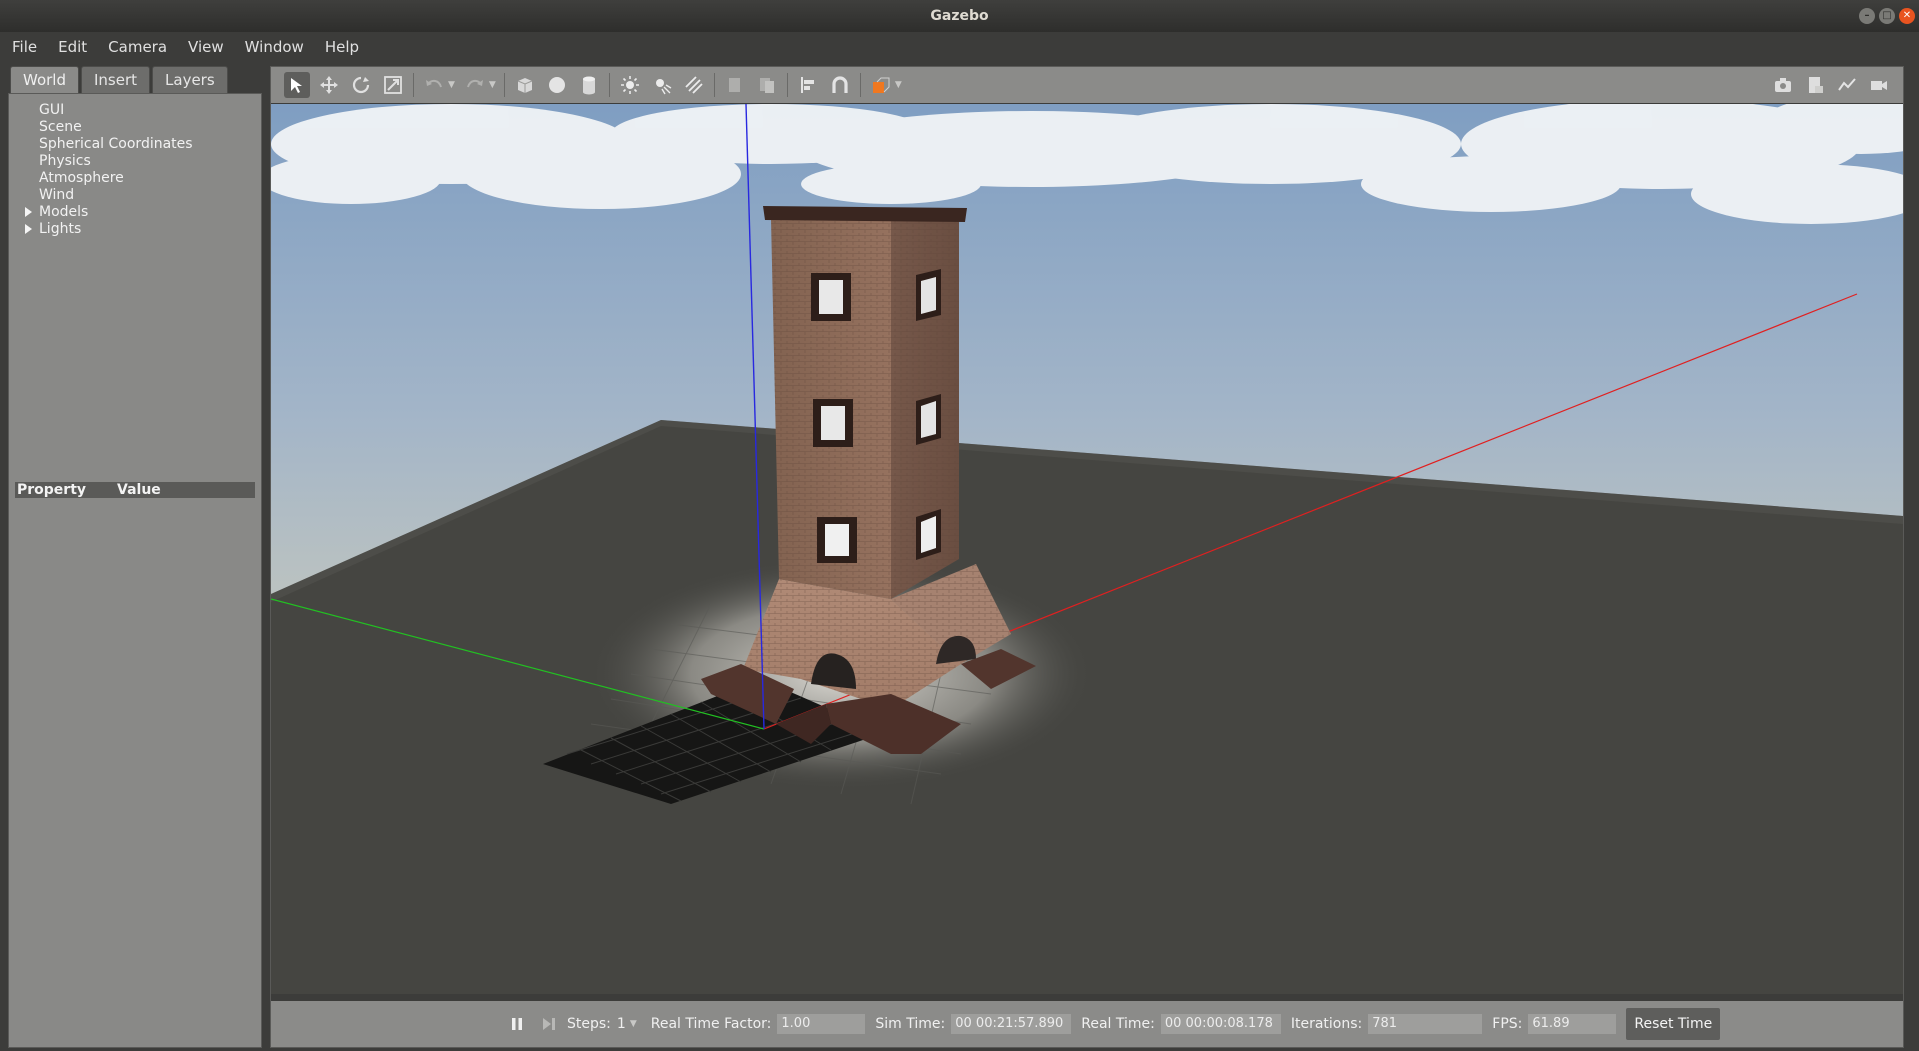 The height and width of the screenshot is (1051, 1919). I want to click on paste-icon, so click(767, 85).